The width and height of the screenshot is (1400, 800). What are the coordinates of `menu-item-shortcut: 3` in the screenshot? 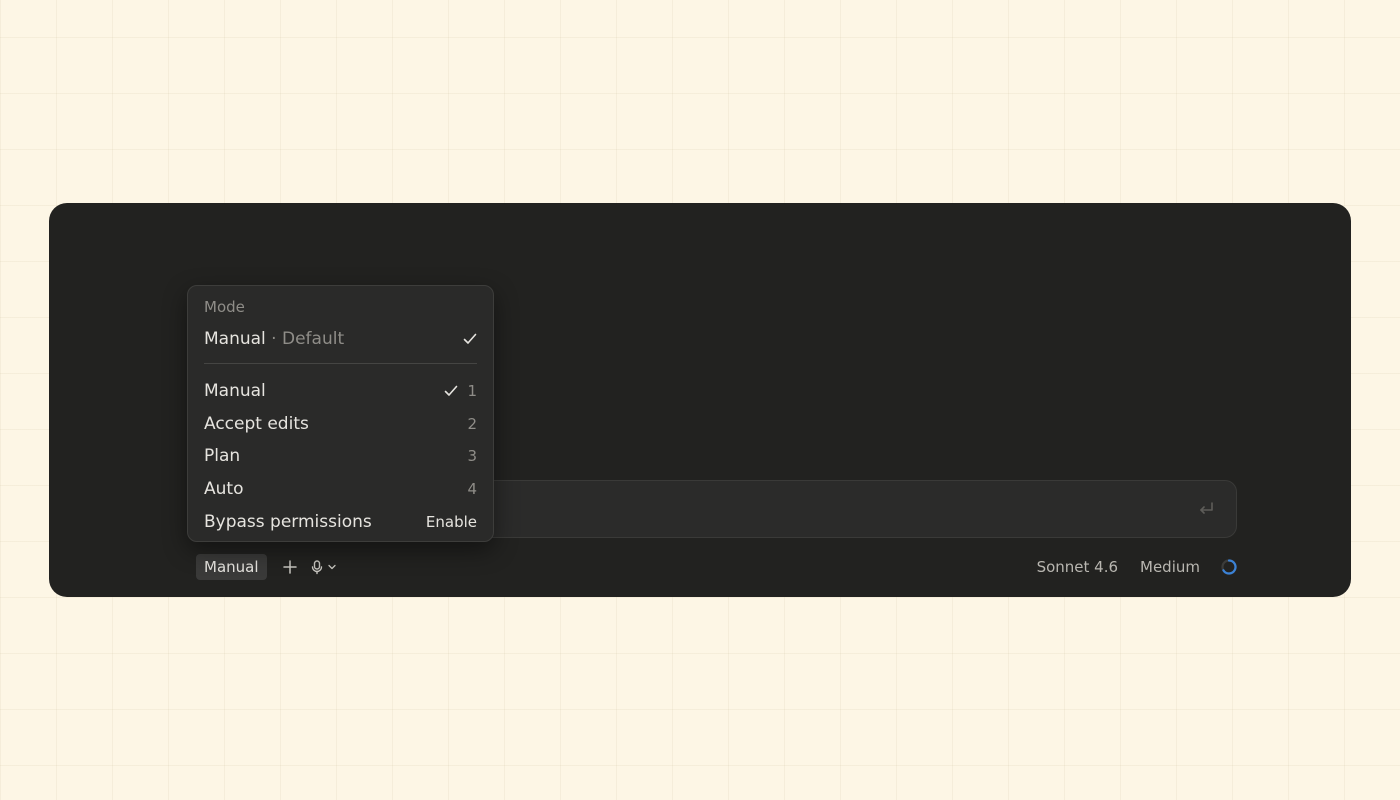 It's located at (472, 456).